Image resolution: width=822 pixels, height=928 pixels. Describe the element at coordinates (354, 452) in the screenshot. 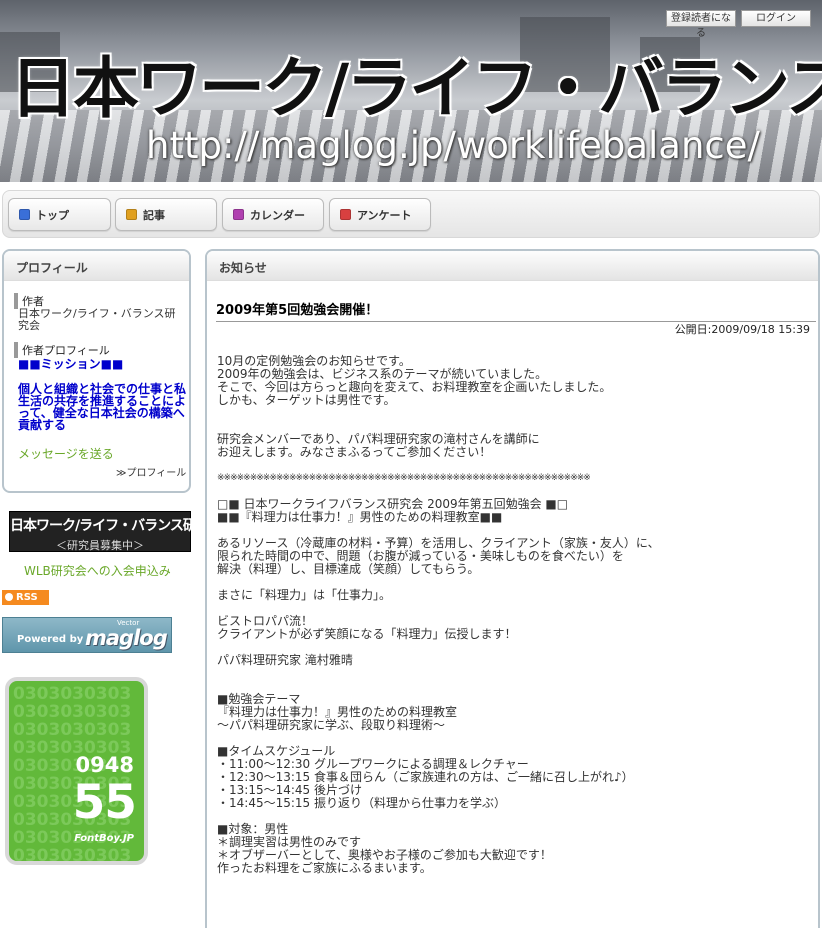

I see `body-line: お迎えします。みなさまふるってご参加ください！` at that location.